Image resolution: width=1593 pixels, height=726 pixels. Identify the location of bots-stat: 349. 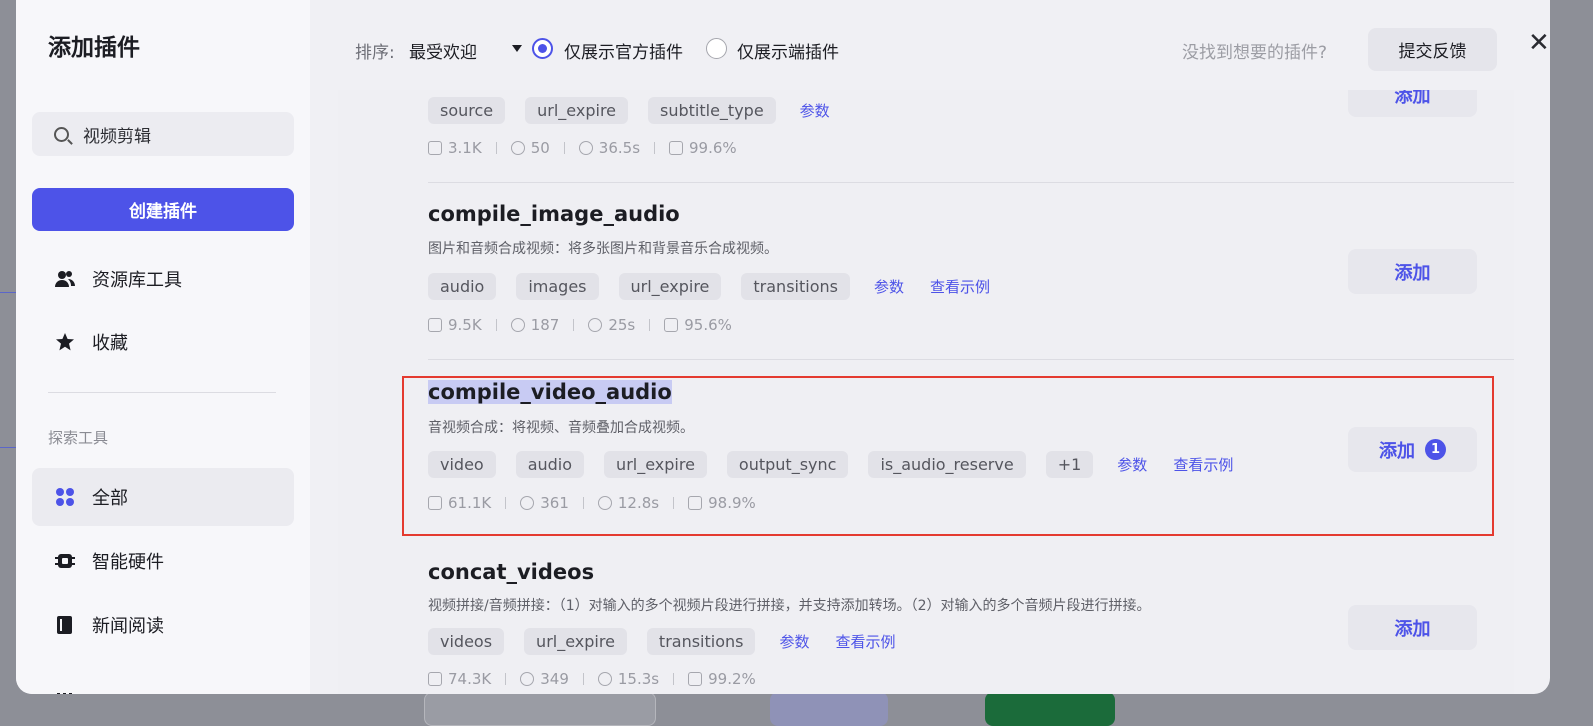
(544, 679).